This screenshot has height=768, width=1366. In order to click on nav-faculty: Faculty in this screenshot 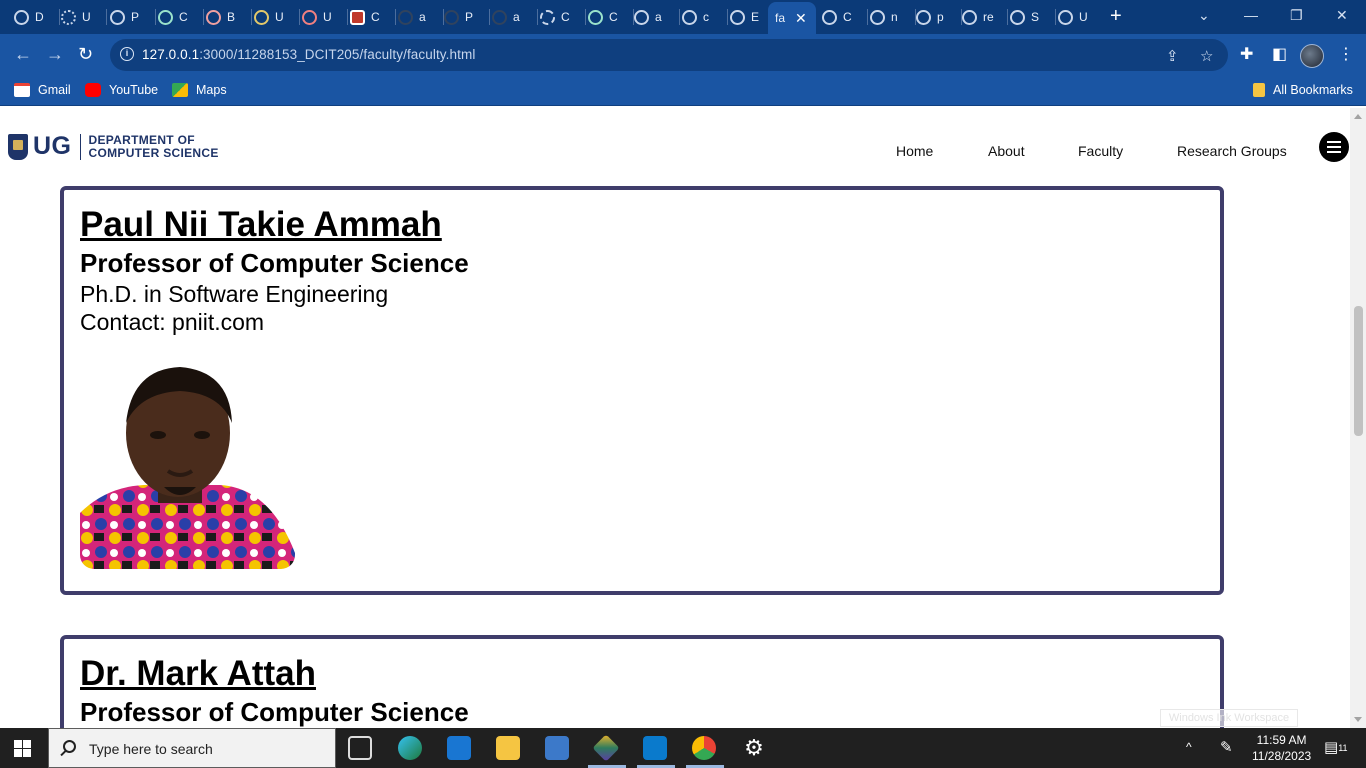, I will do `click(1100, 151)`.